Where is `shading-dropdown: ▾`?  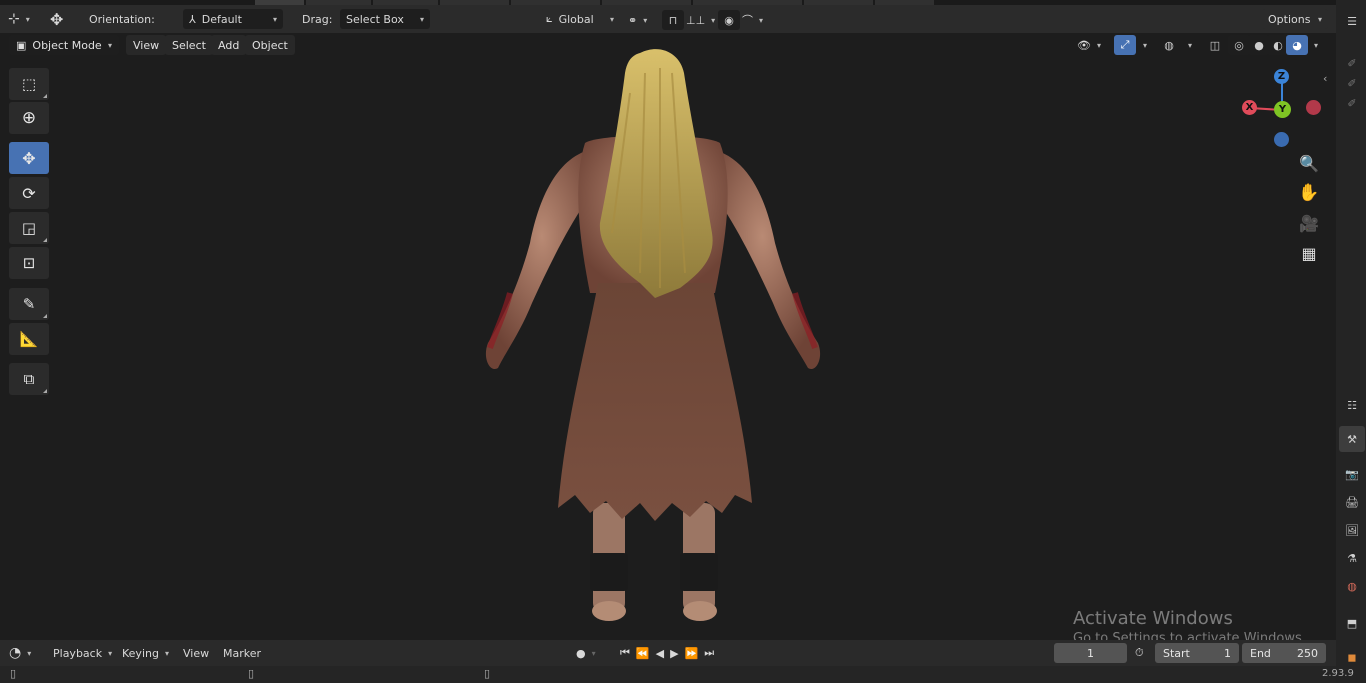 shading-dropdown: ▾ is located at coordinates (1313, 45).